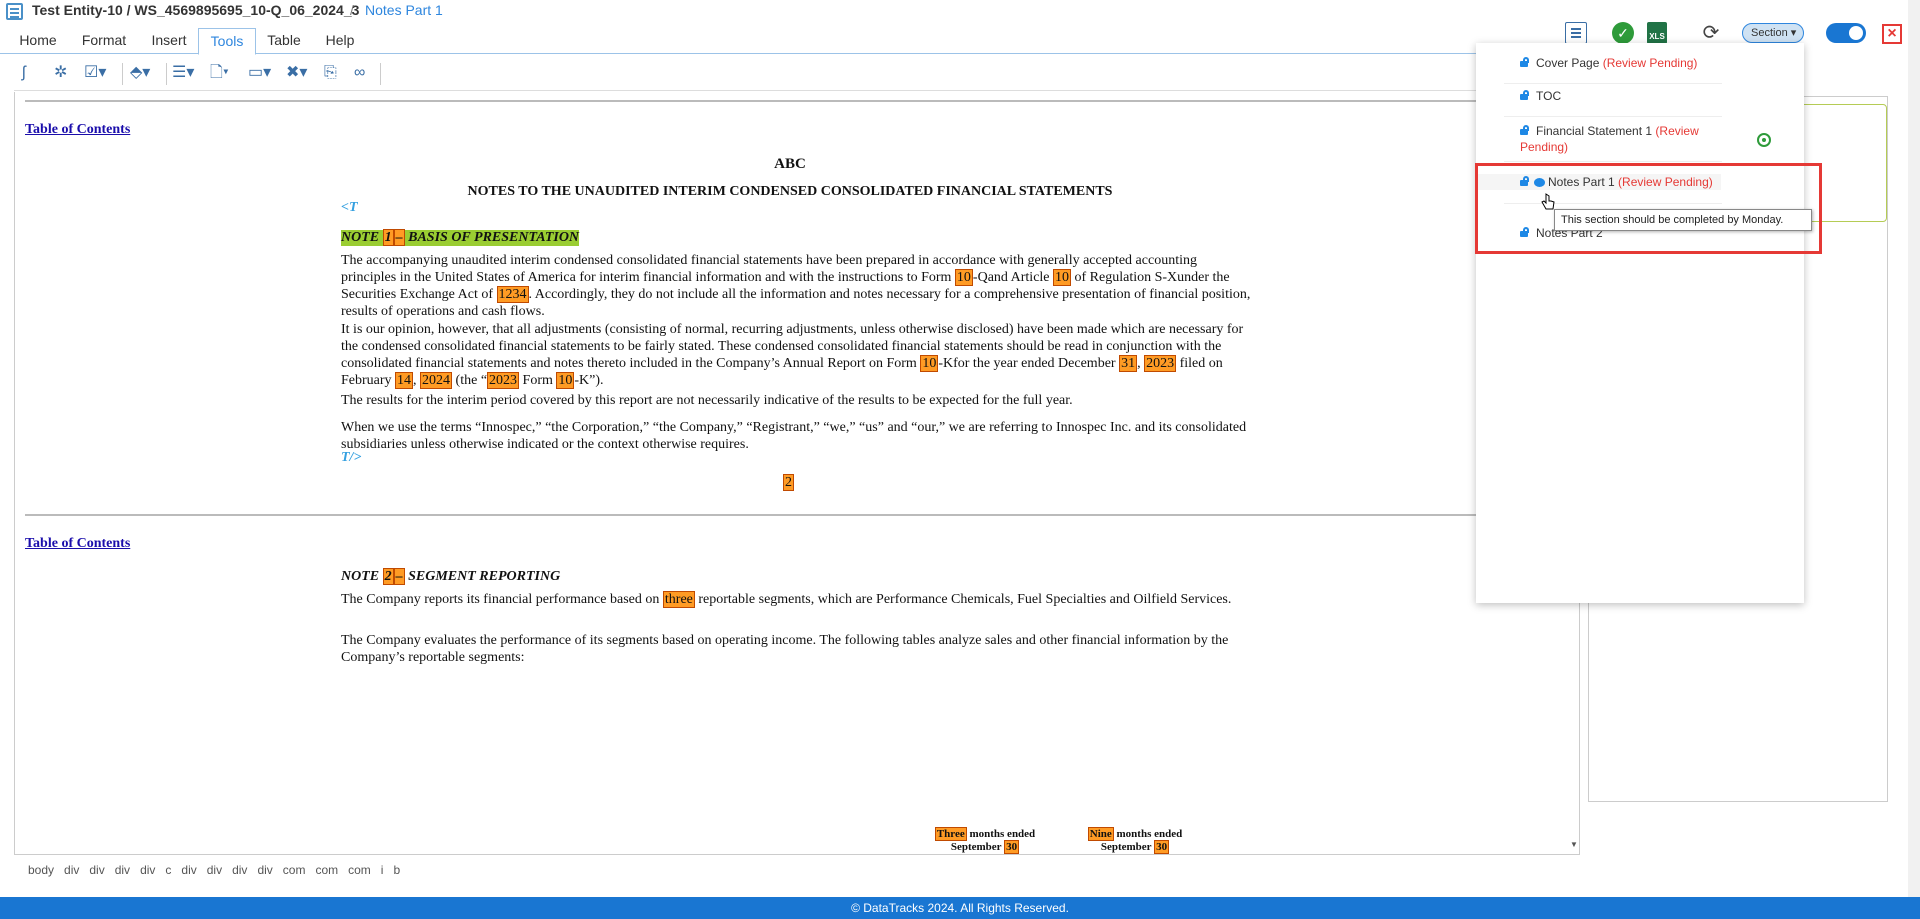 Image resolution: width=1920 pixels, height=919 pixels. Describe the element at coordinates (351, 457) in the screenshot. I see `template-close-tag: T/>` at that location.